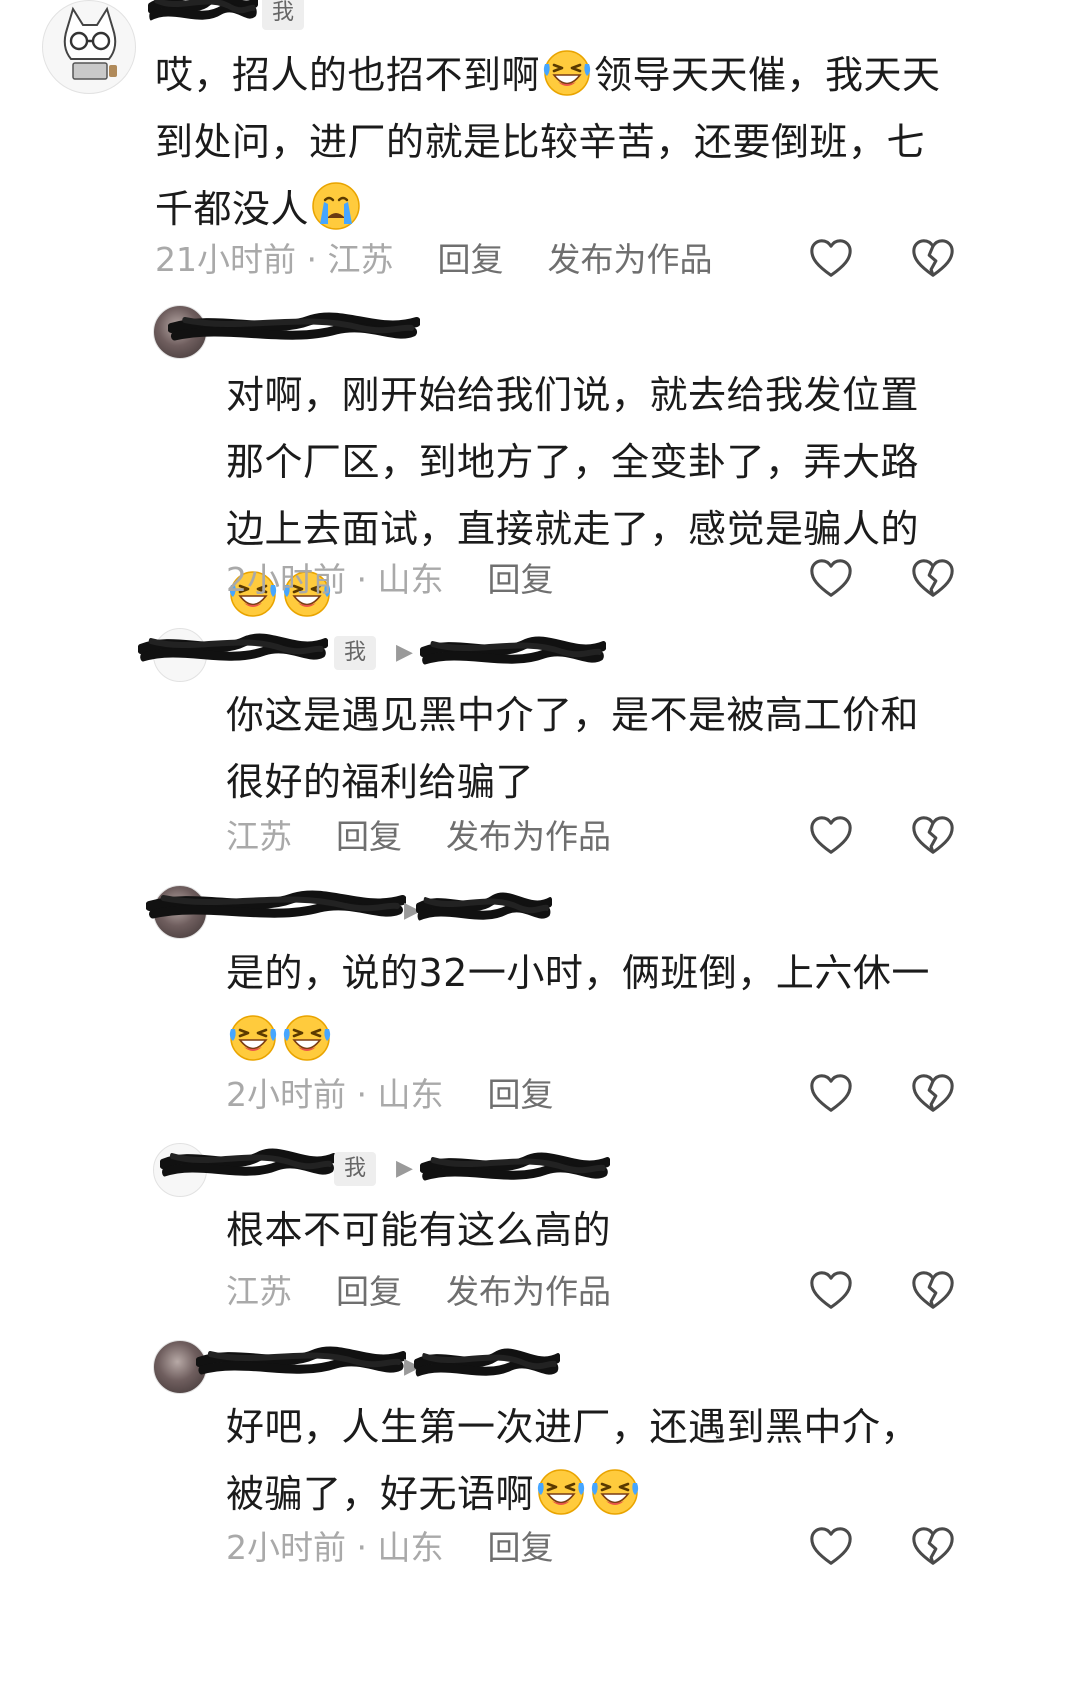 The width and height of the screenshot is (1080, 1700). I want to click on comment-text-part-1: 你这是遇见黑中介了，是不是被高工价和很好的福利给骗了, so click(573, 748).